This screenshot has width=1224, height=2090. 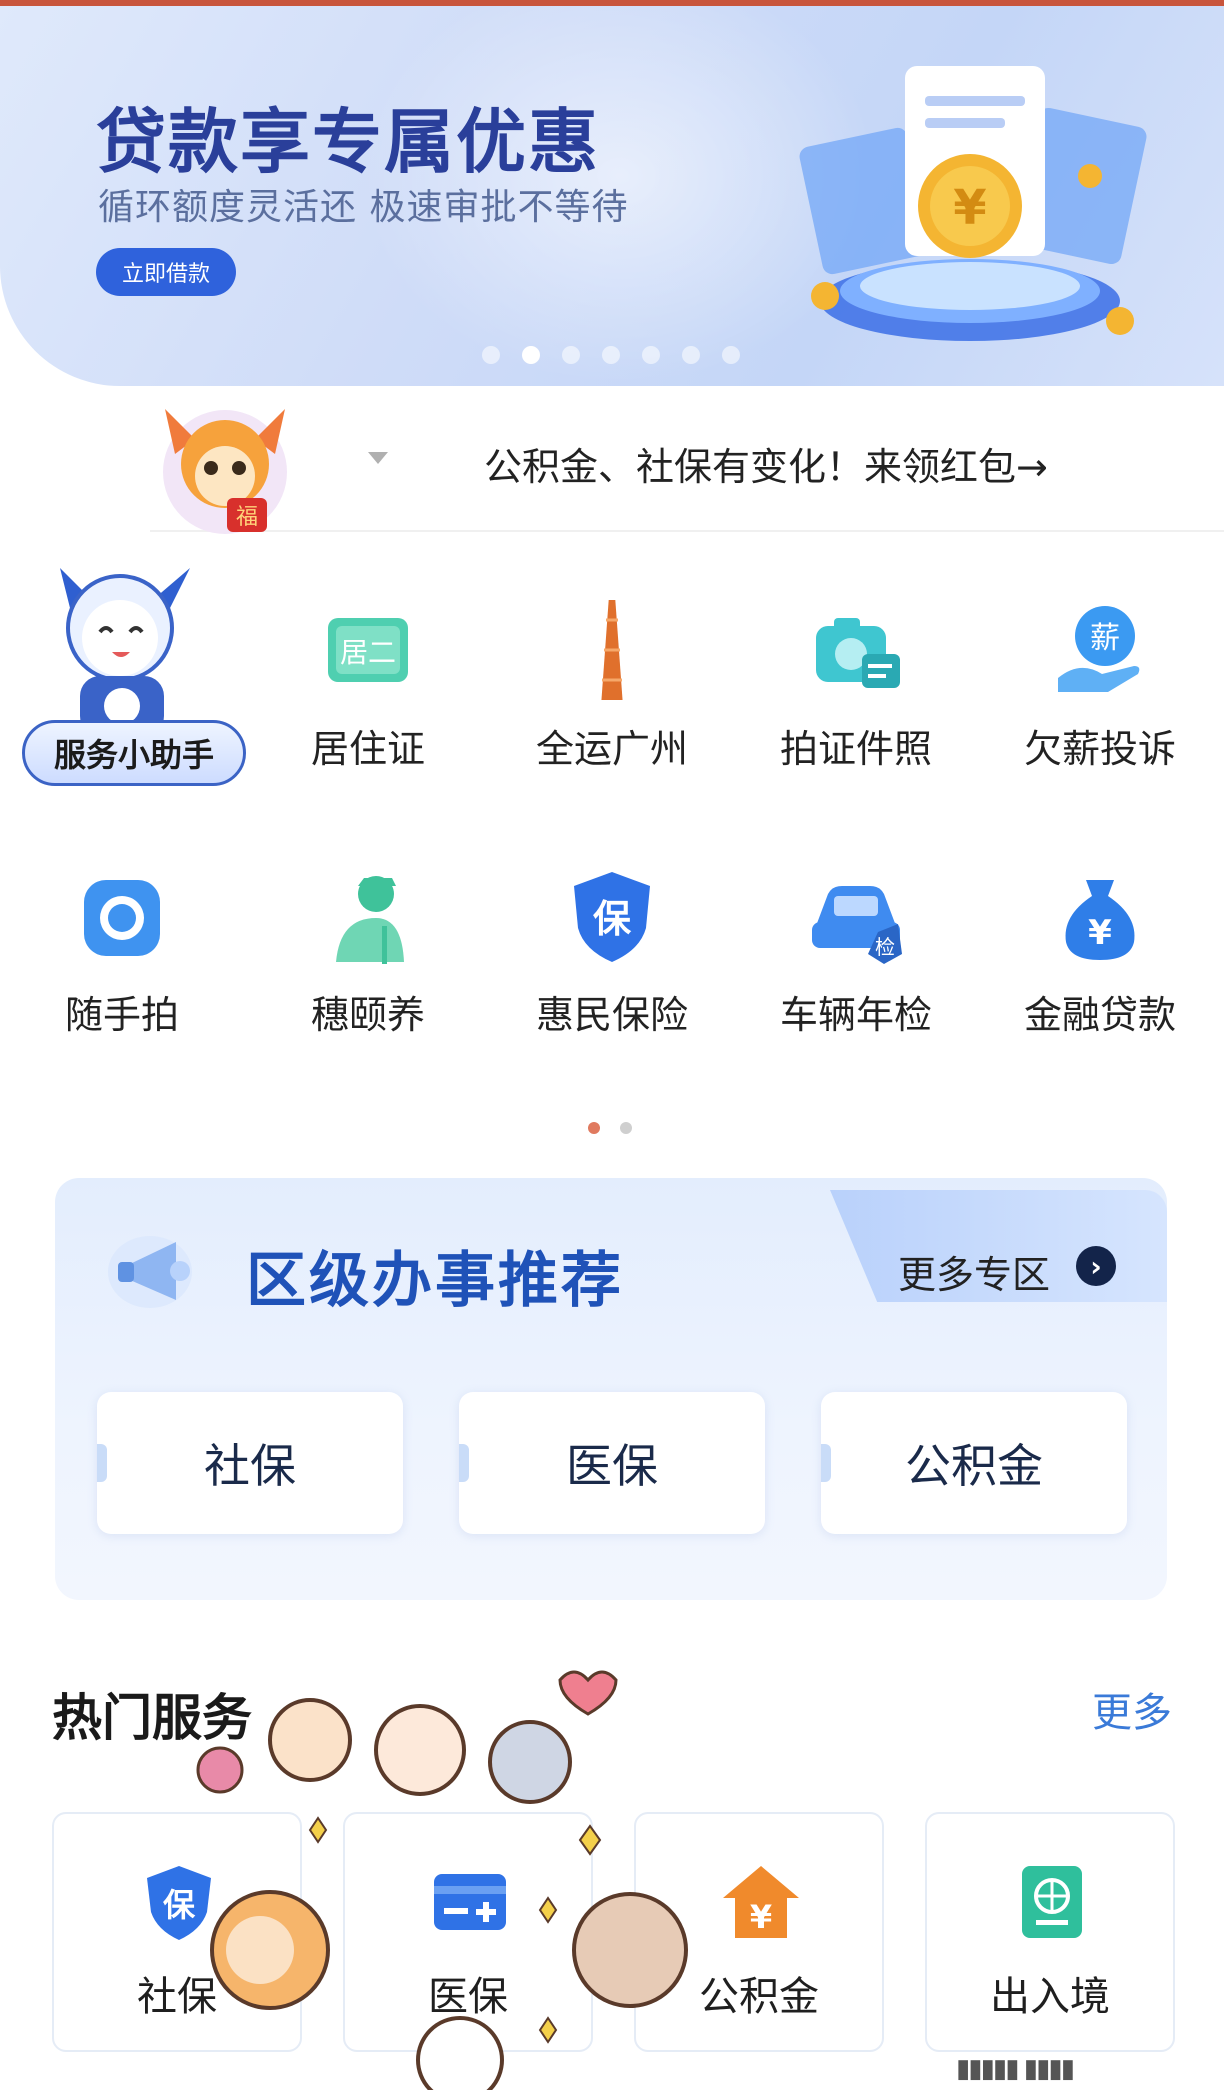 What do you see at coordinates (225, 466) in the screenshot?
I see `dragon-mascot-icon: 福` at bounding box center [225, 466].